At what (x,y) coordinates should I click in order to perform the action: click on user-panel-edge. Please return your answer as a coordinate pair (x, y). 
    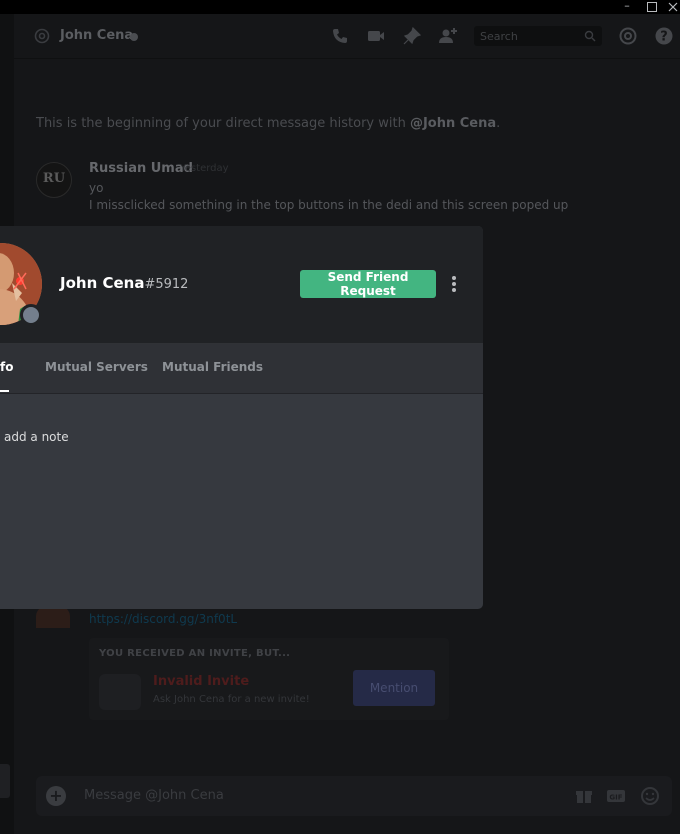
    Looking at the image, I should click on (5, 781).